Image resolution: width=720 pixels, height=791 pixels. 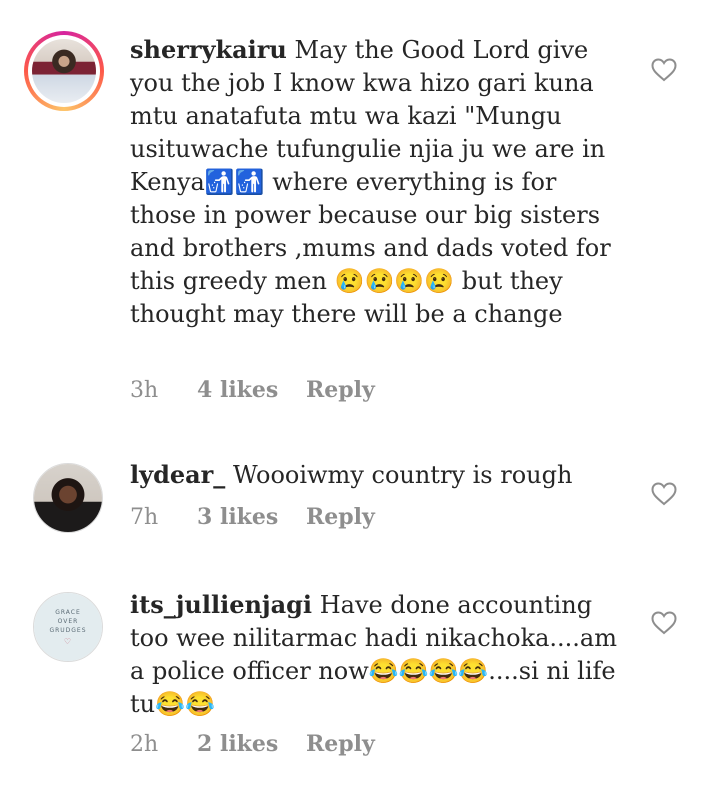 What do you see at coordinates (68, 612) in the screenshot?
I see `avatar-text-line: GRACE` at bounding box center [68, 612].